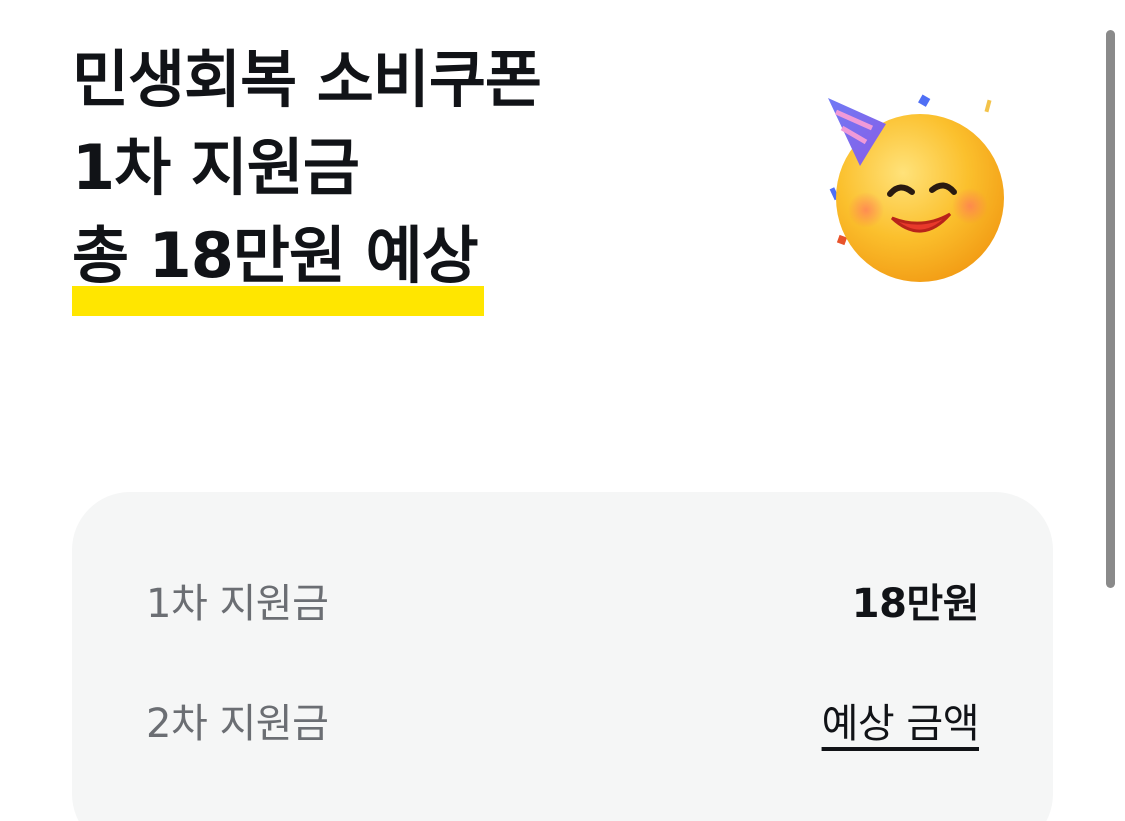 Image resolution: width=1125 pixels, height=821 pixels. I want to click on highlighted-total: 총 18만원 예상, so click(278, 264).